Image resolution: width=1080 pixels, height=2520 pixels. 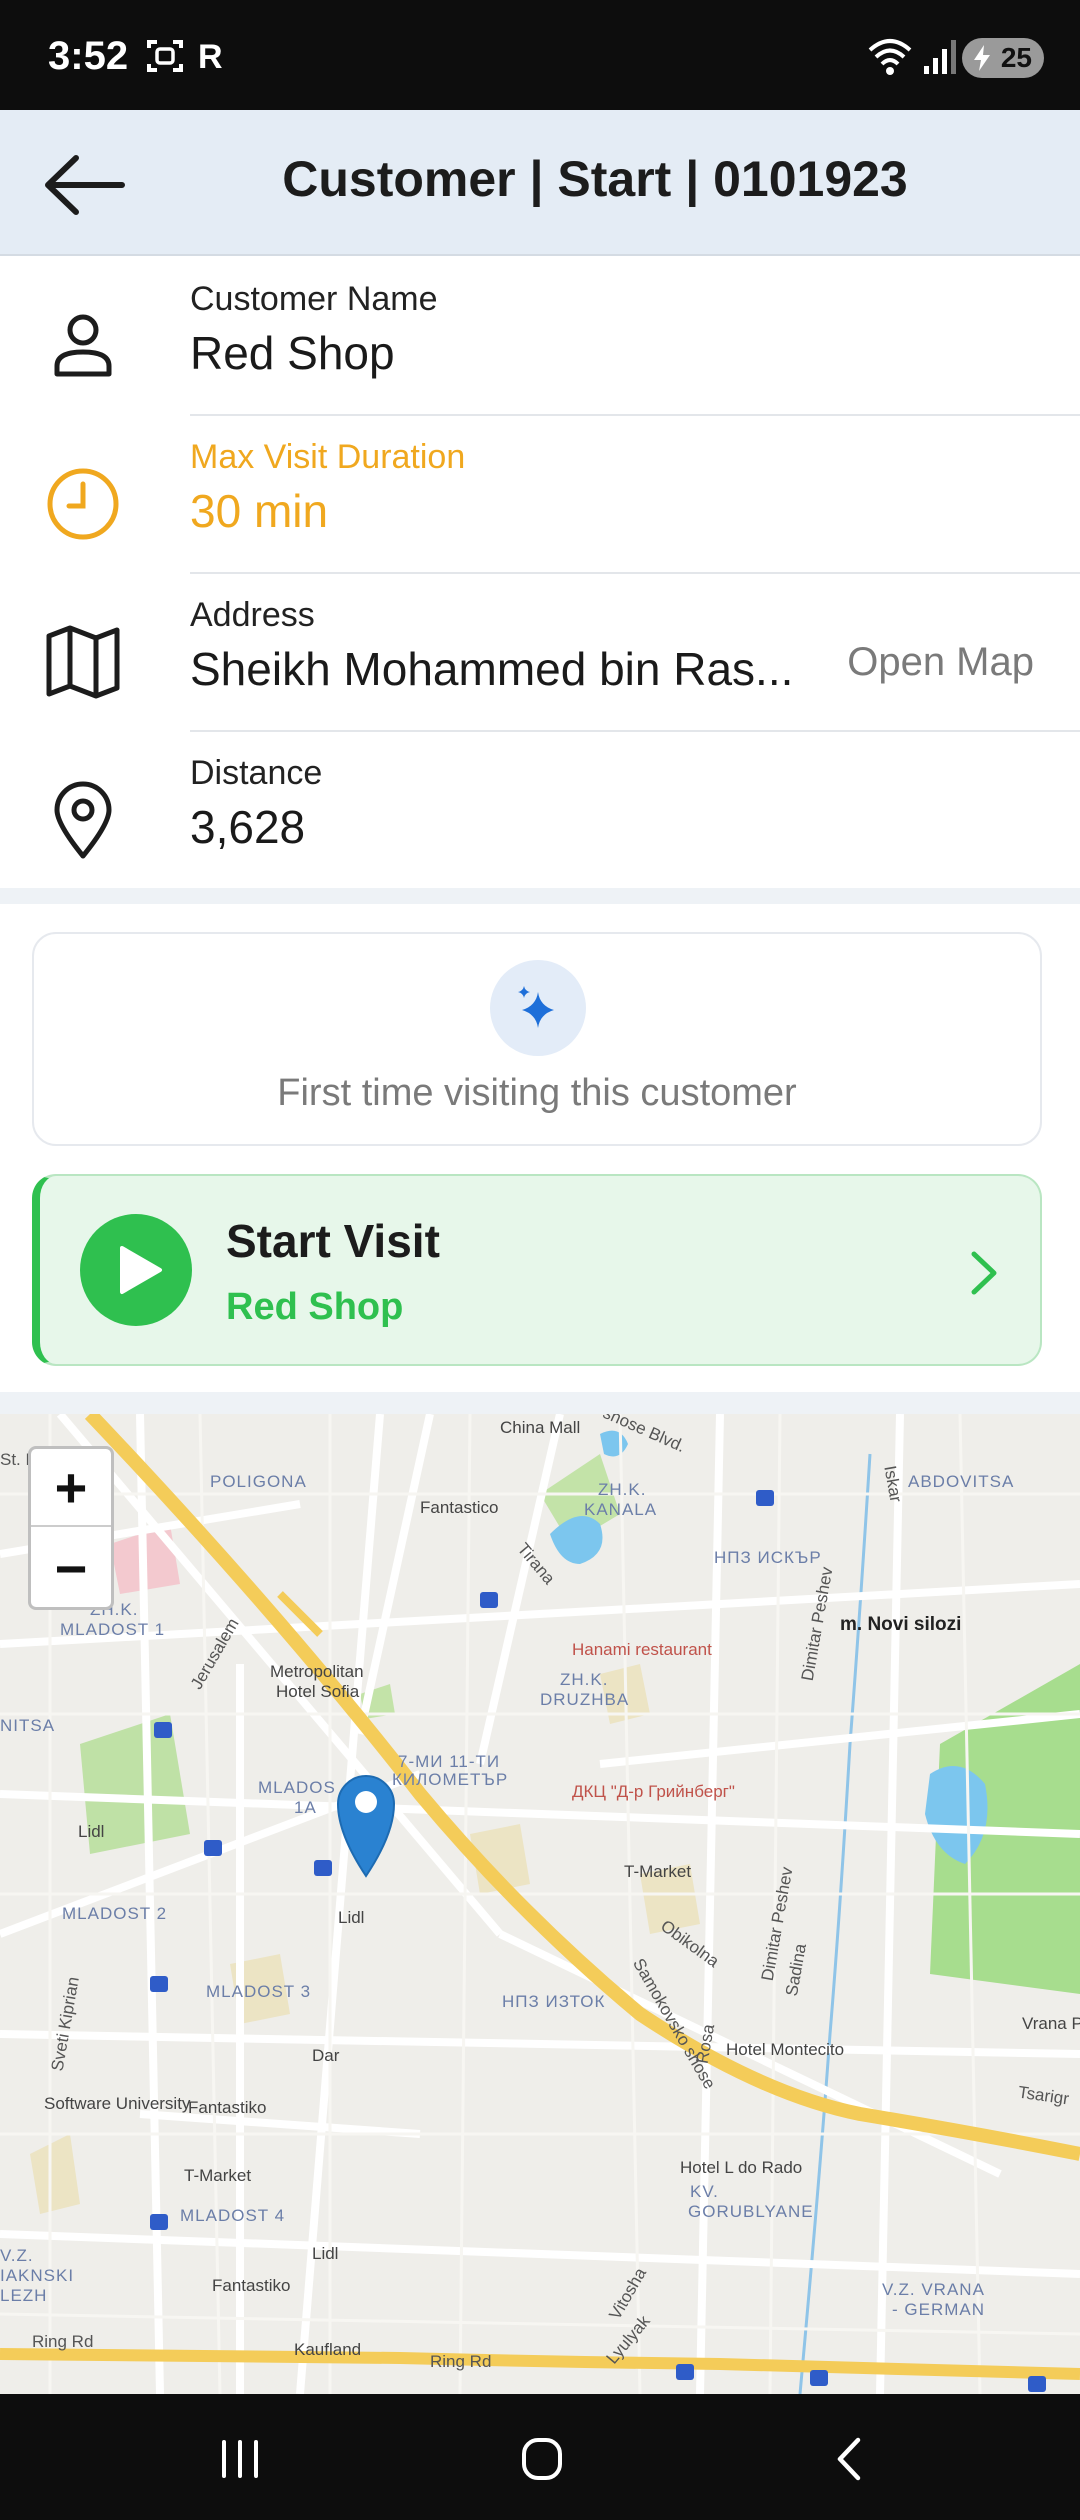 I want to click on zoom-controls: + −, so click(x=71, y=1528).